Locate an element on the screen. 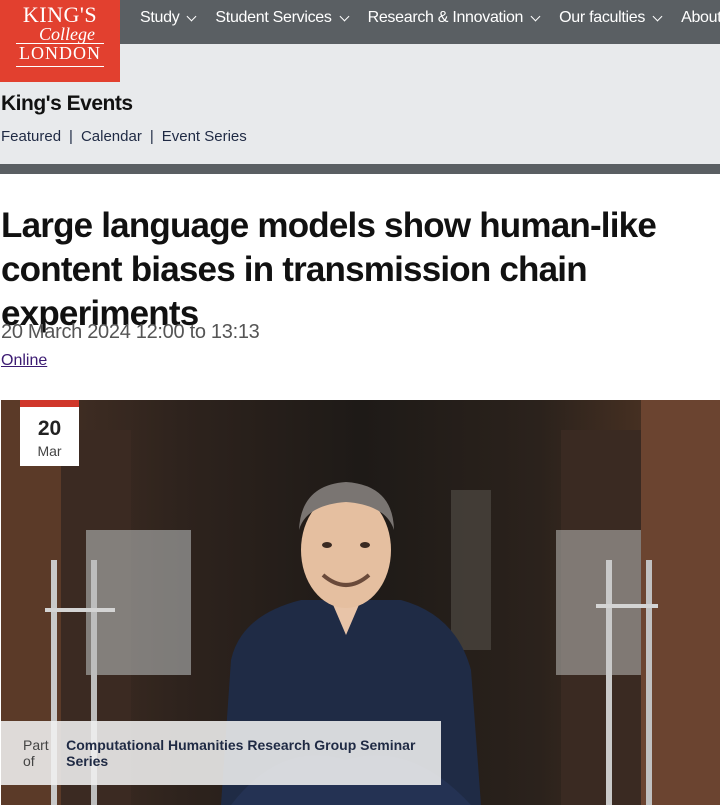 This screenshot has height=805, width=720. nav-about-label: About is located at coordinates (700, 17).